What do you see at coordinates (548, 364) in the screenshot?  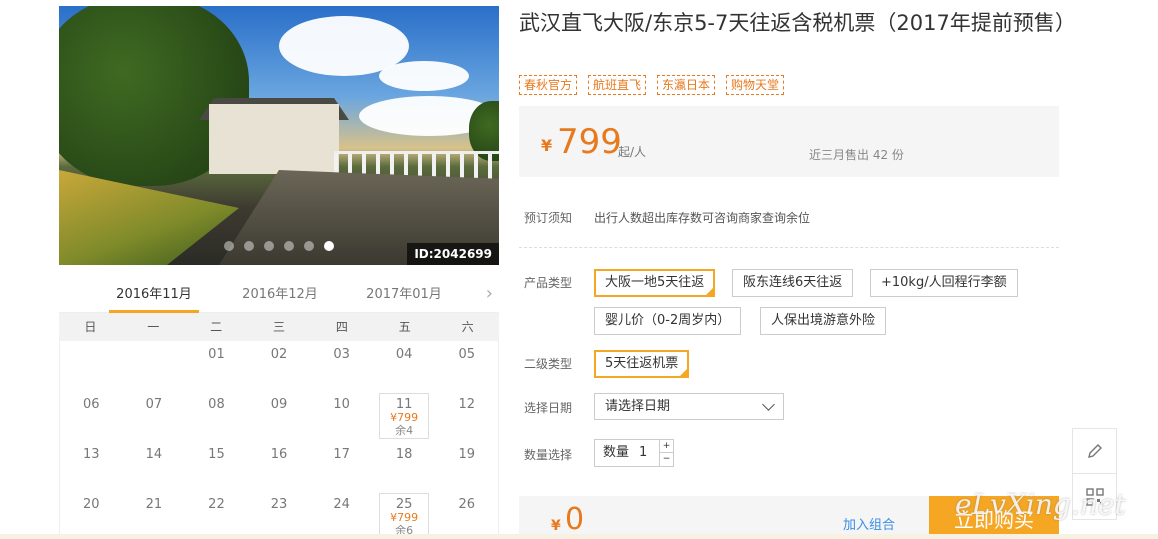 I see `sub-type-label: 二级类型` at bounding box center [548, 364].